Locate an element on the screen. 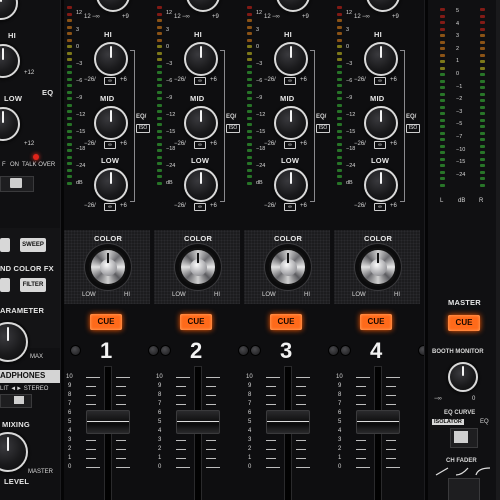 Image resolution: width=500 pixels, height=500 pixels. eq-knob-partial-top is located at coordinates (9, 10).